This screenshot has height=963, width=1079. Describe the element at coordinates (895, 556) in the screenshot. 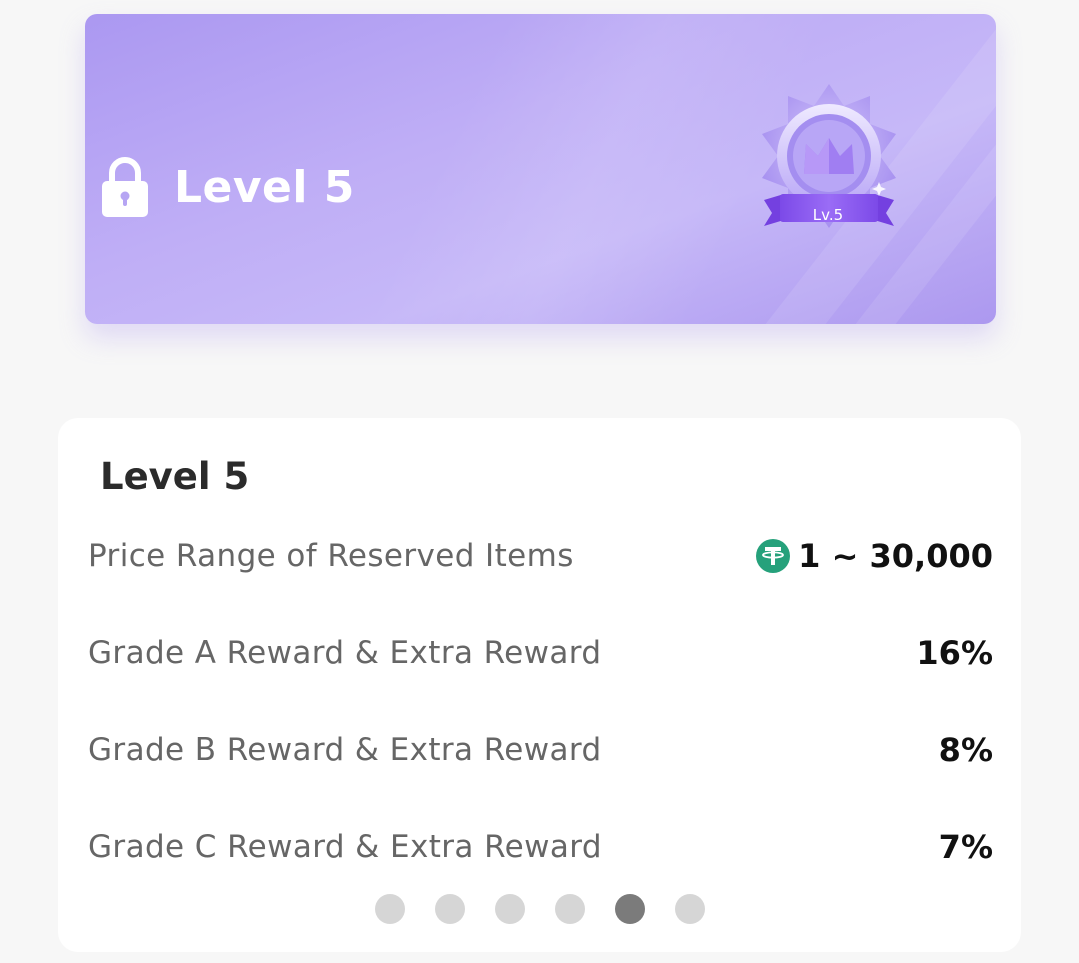

I see `price-range-text: 1 ~ 30,000` at that location.